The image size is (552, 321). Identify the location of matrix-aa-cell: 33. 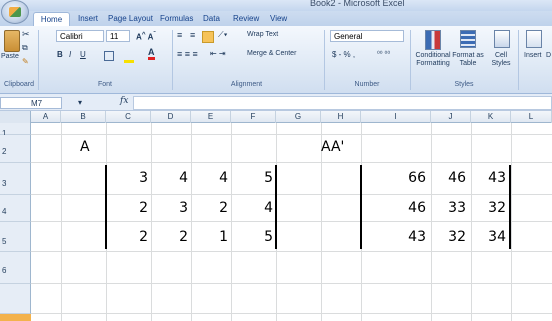
(453, 208).